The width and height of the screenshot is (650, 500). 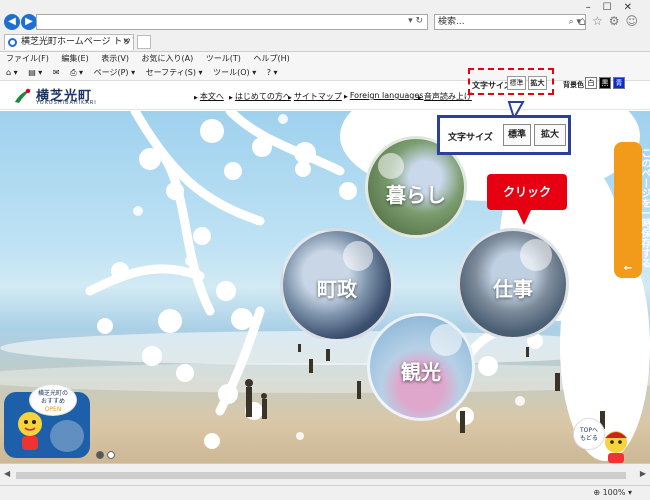 What do you see at coordinates (643, 473) in the screenshot?
I see `scroll-right-icon: ▶` at bounding box center [643, 473].